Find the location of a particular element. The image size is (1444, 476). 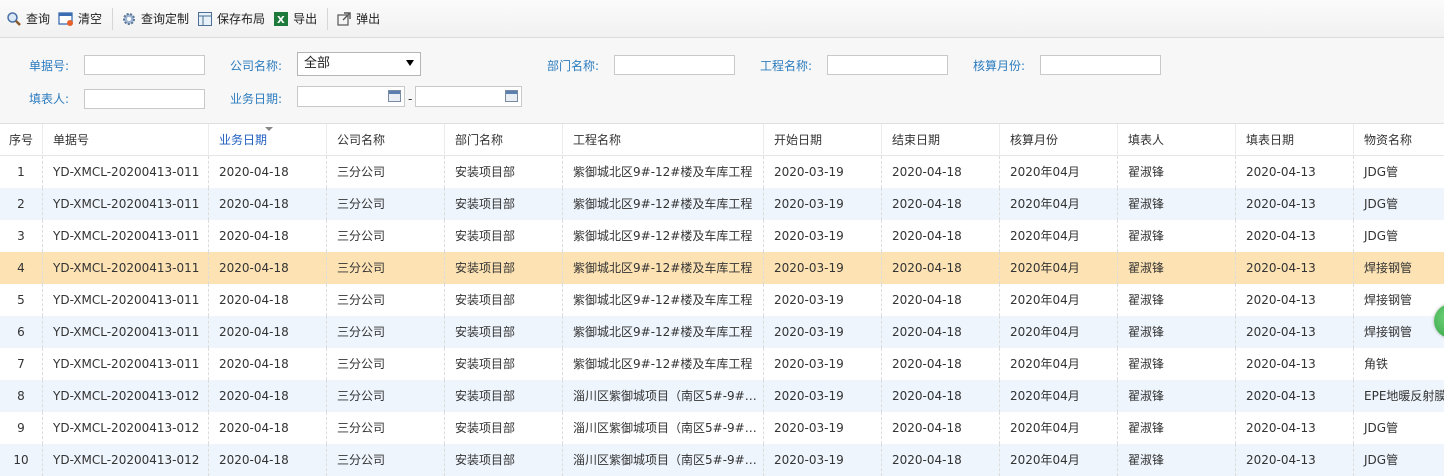

cell-material: 焊接钢管 is located at coordinates (1399, 300).